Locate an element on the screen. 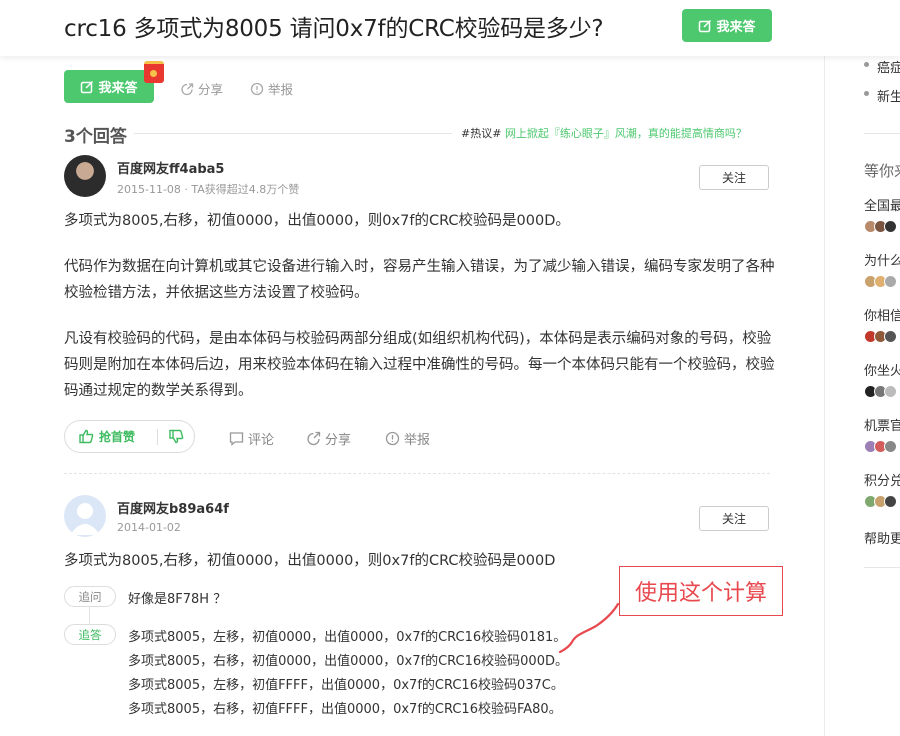  question-title: crc16 多项式为8005 请问0x7f的CRC校验码是多少? is located at coordinates (334, 29).